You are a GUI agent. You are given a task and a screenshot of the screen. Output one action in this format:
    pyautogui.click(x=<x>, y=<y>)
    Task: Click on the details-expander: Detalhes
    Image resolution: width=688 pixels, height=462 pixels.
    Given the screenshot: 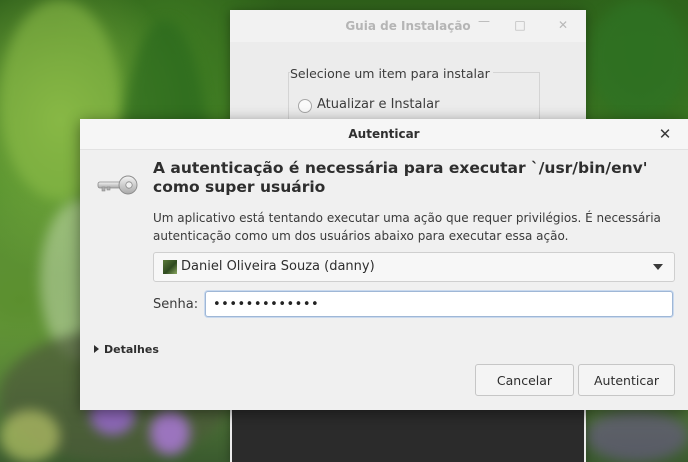 What is the action you would take?
    pyautogui.click(x=126, y=349)
    